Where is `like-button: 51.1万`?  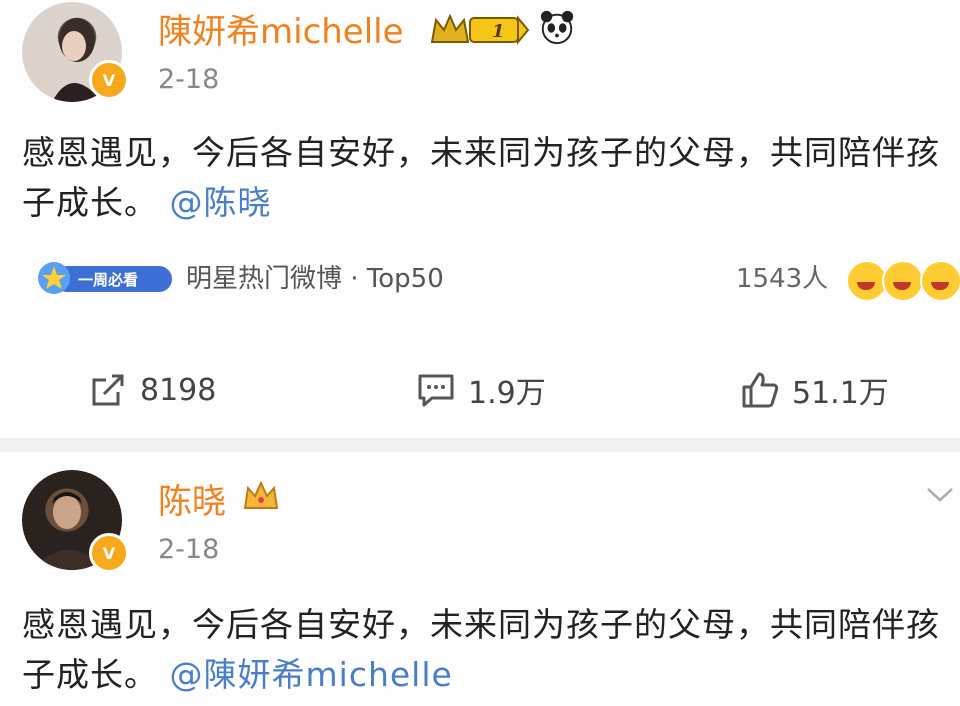 like-button: 51.1万 is located at coordinates (814, 390).